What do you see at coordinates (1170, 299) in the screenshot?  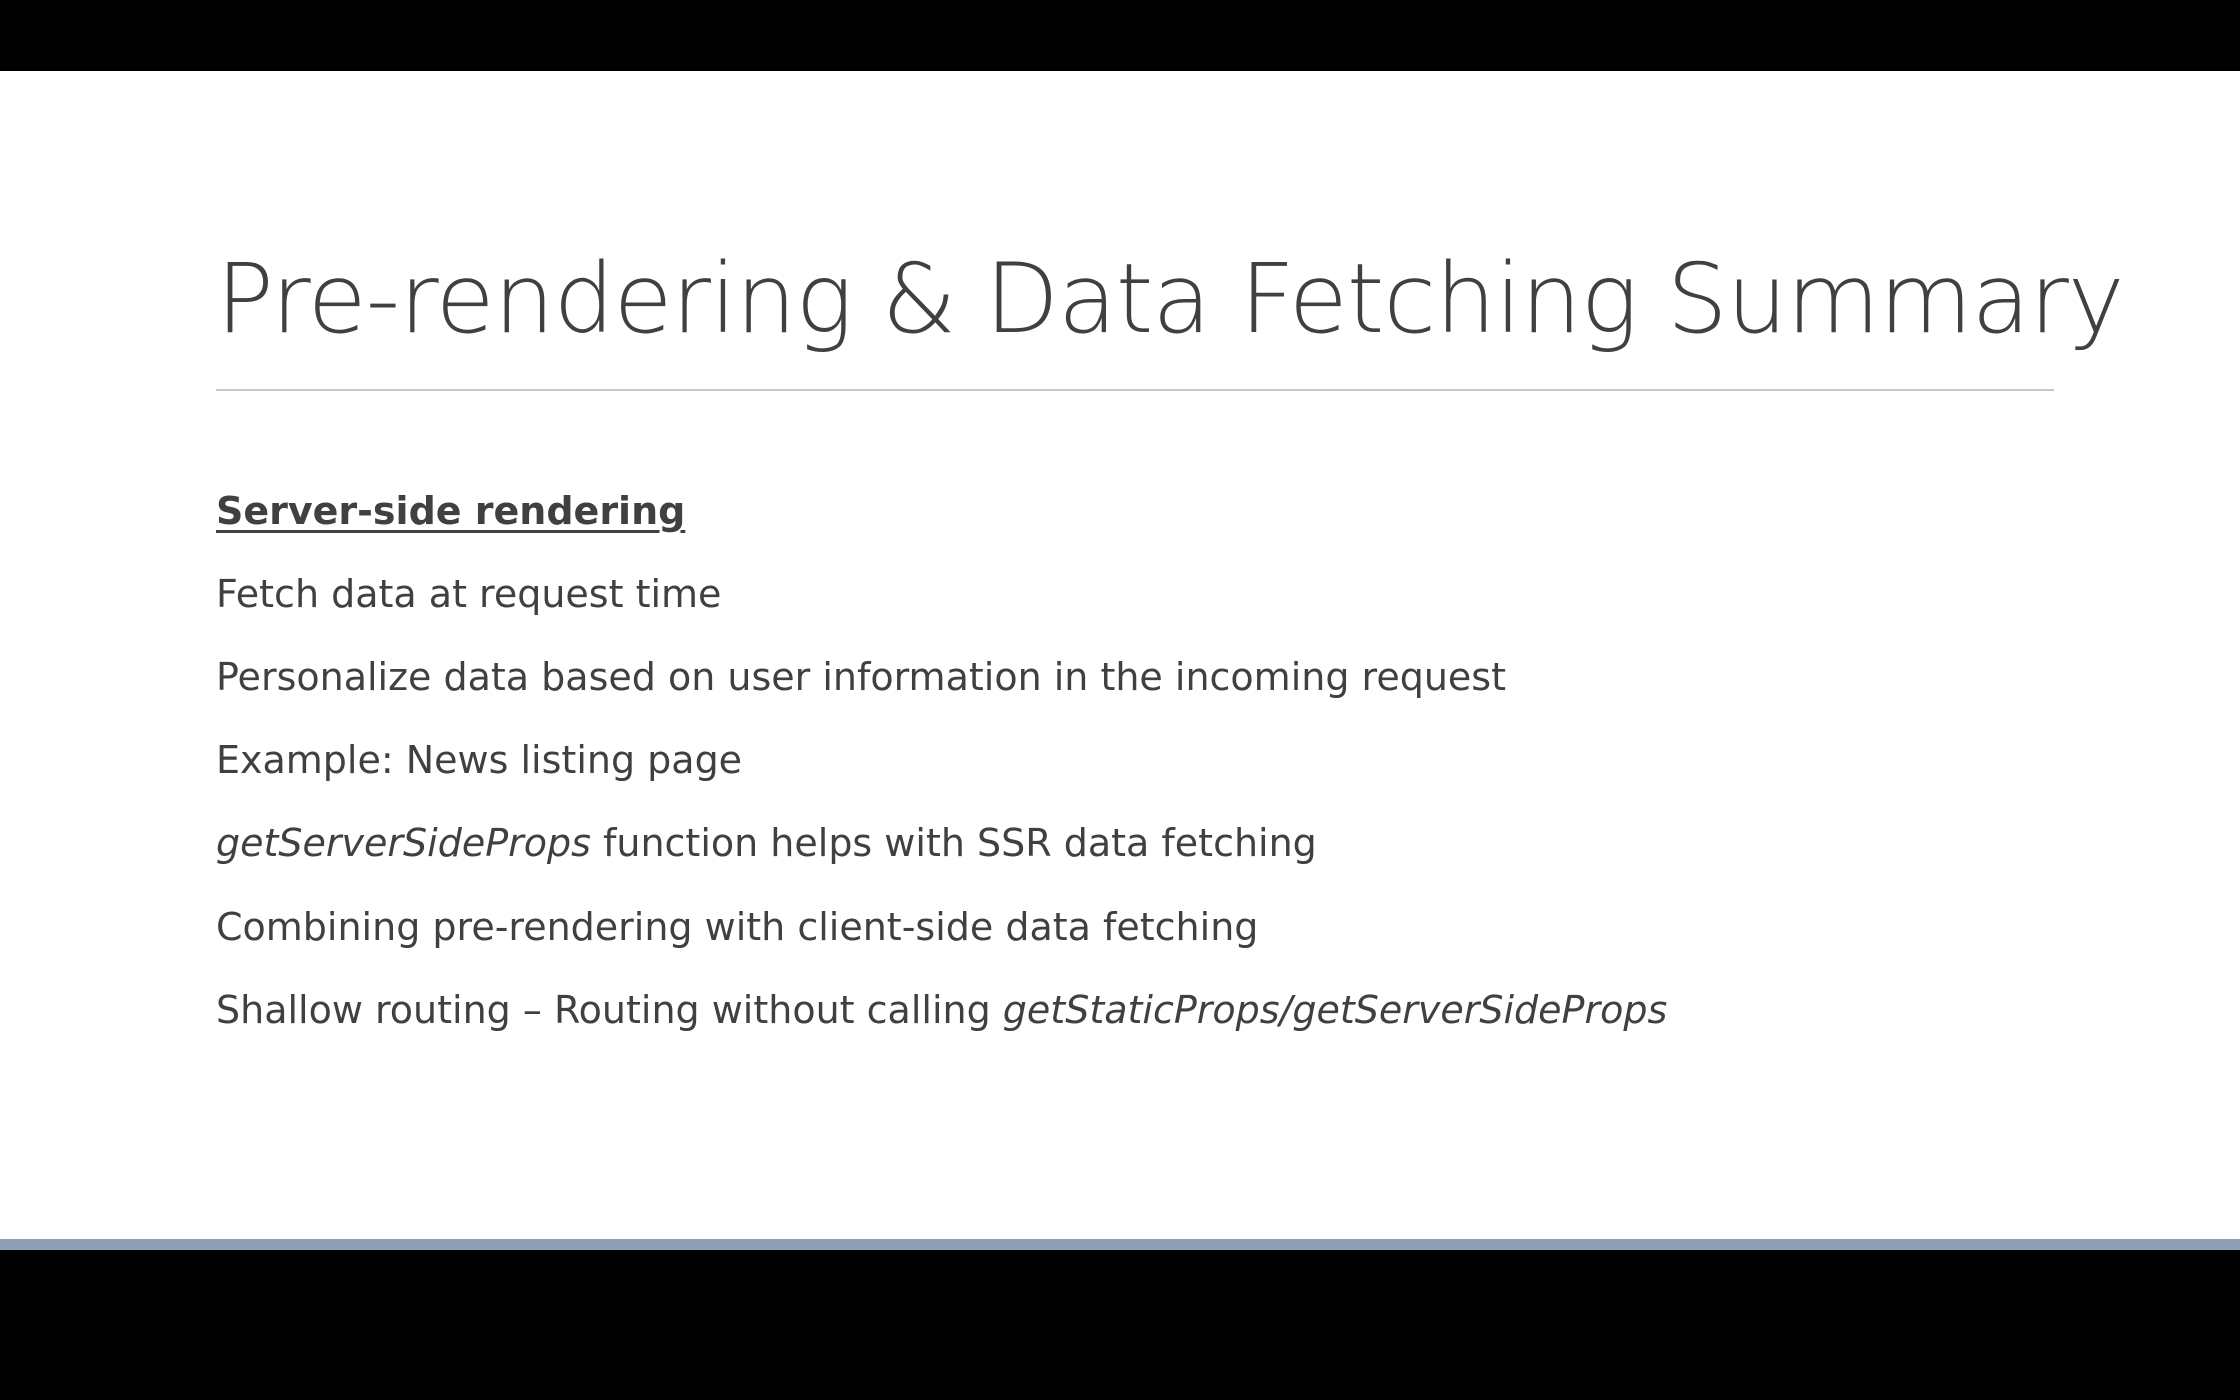 I see `slide-title: Pre-rendering & Data Fetching Summary` at bounding box center [1170, 299].